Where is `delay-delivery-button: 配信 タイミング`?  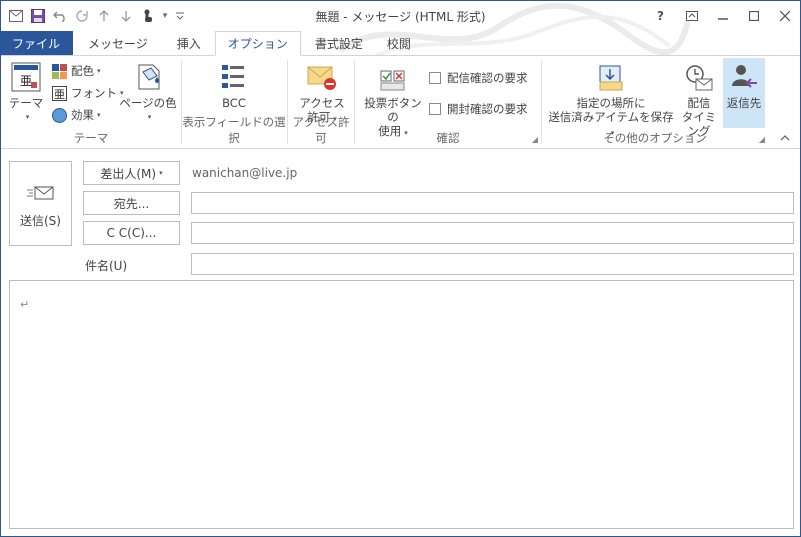 delay-delivery-button: 配信 タイミング is located at coordinates (699, 99).